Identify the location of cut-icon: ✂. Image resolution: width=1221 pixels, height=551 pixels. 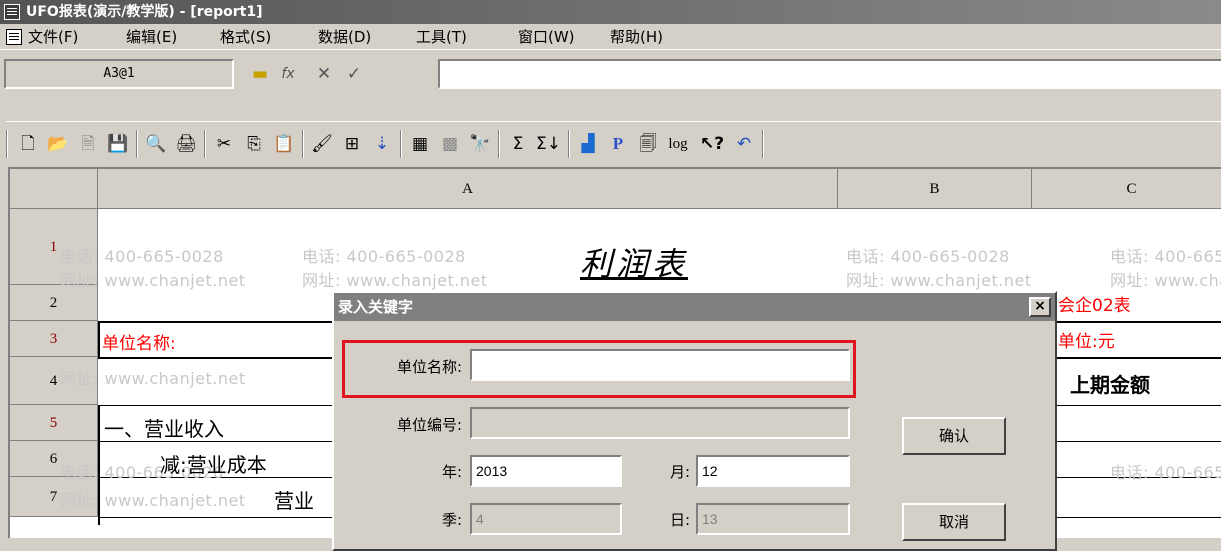
(224, 144).